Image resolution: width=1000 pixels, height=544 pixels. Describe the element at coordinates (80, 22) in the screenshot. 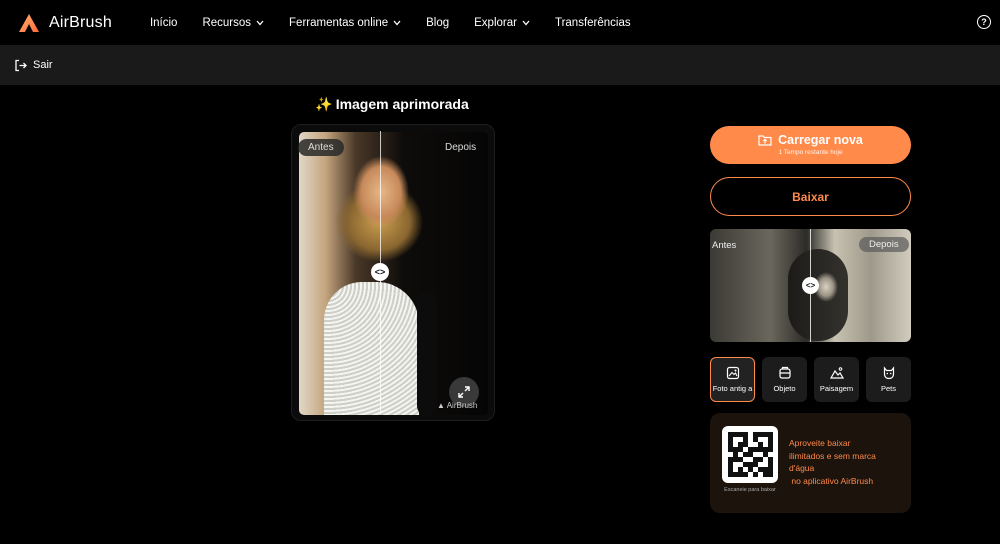

I see `brand-name: AirBrush` at that location.